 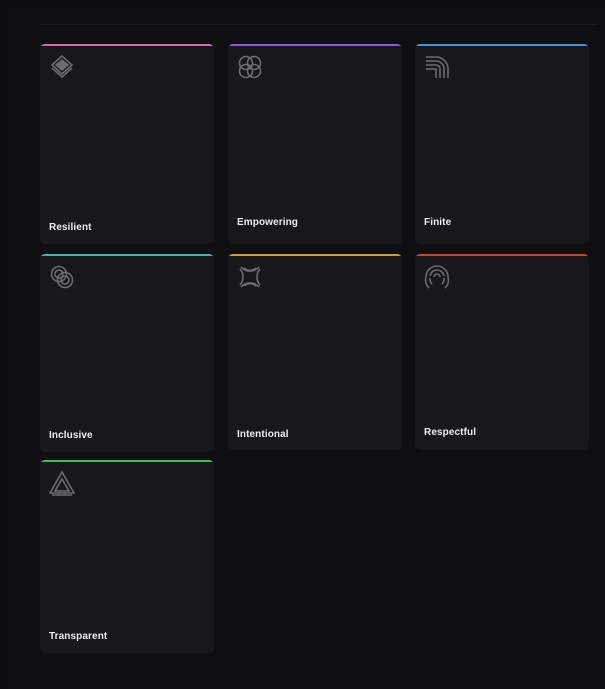 I want to click on converging-arcs-icon, so click(x=250, y=277).